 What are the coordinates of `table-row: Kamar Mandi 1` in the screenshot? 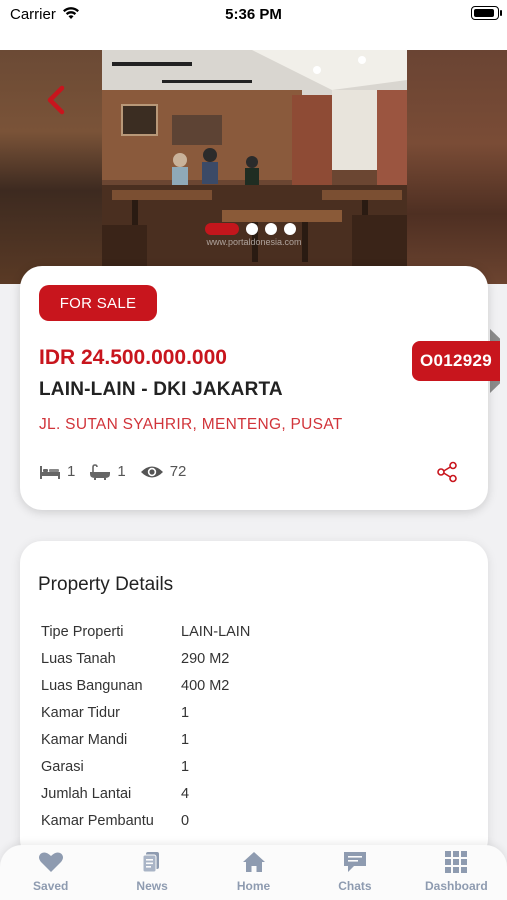 It's located at (145, 739).